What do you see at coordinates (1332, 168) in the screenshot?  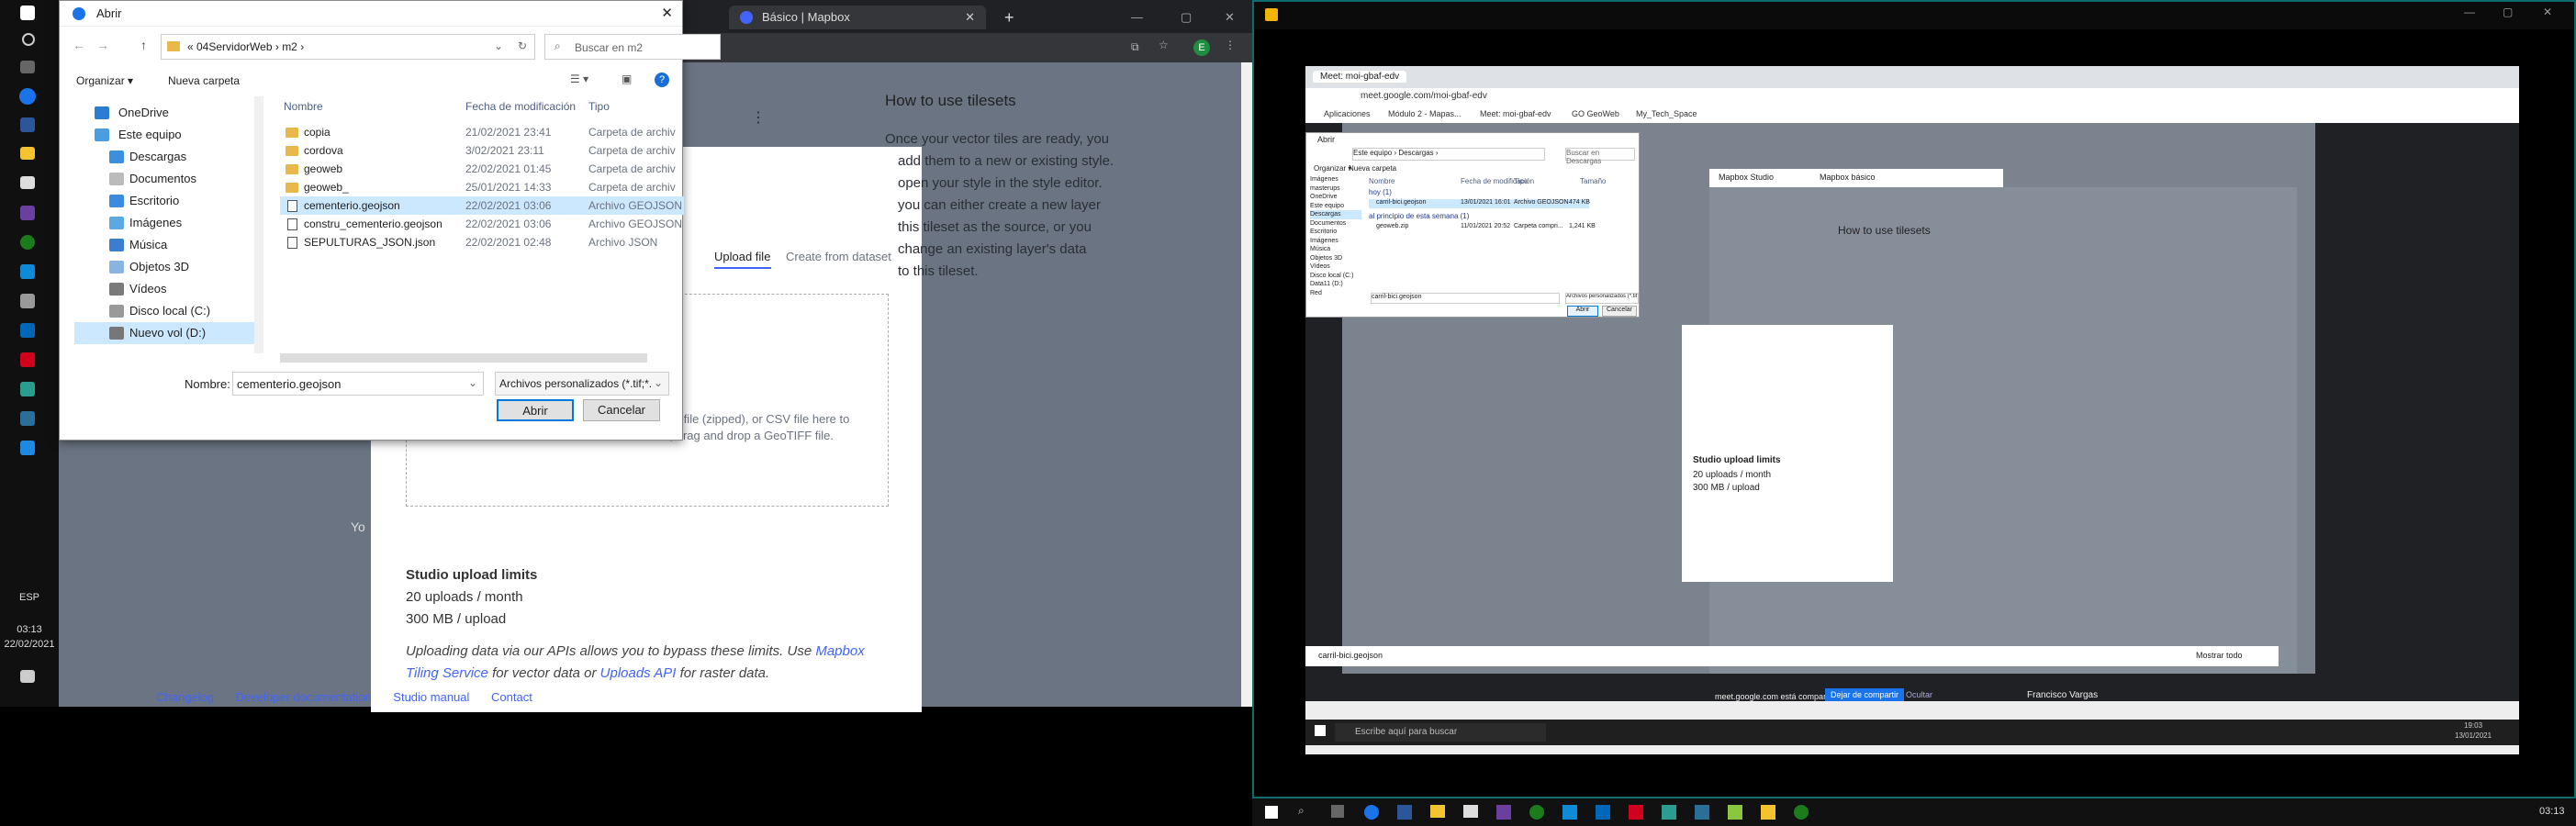 I see `inner-organize: Organizar ▾` at bounding box center [1332, 168].